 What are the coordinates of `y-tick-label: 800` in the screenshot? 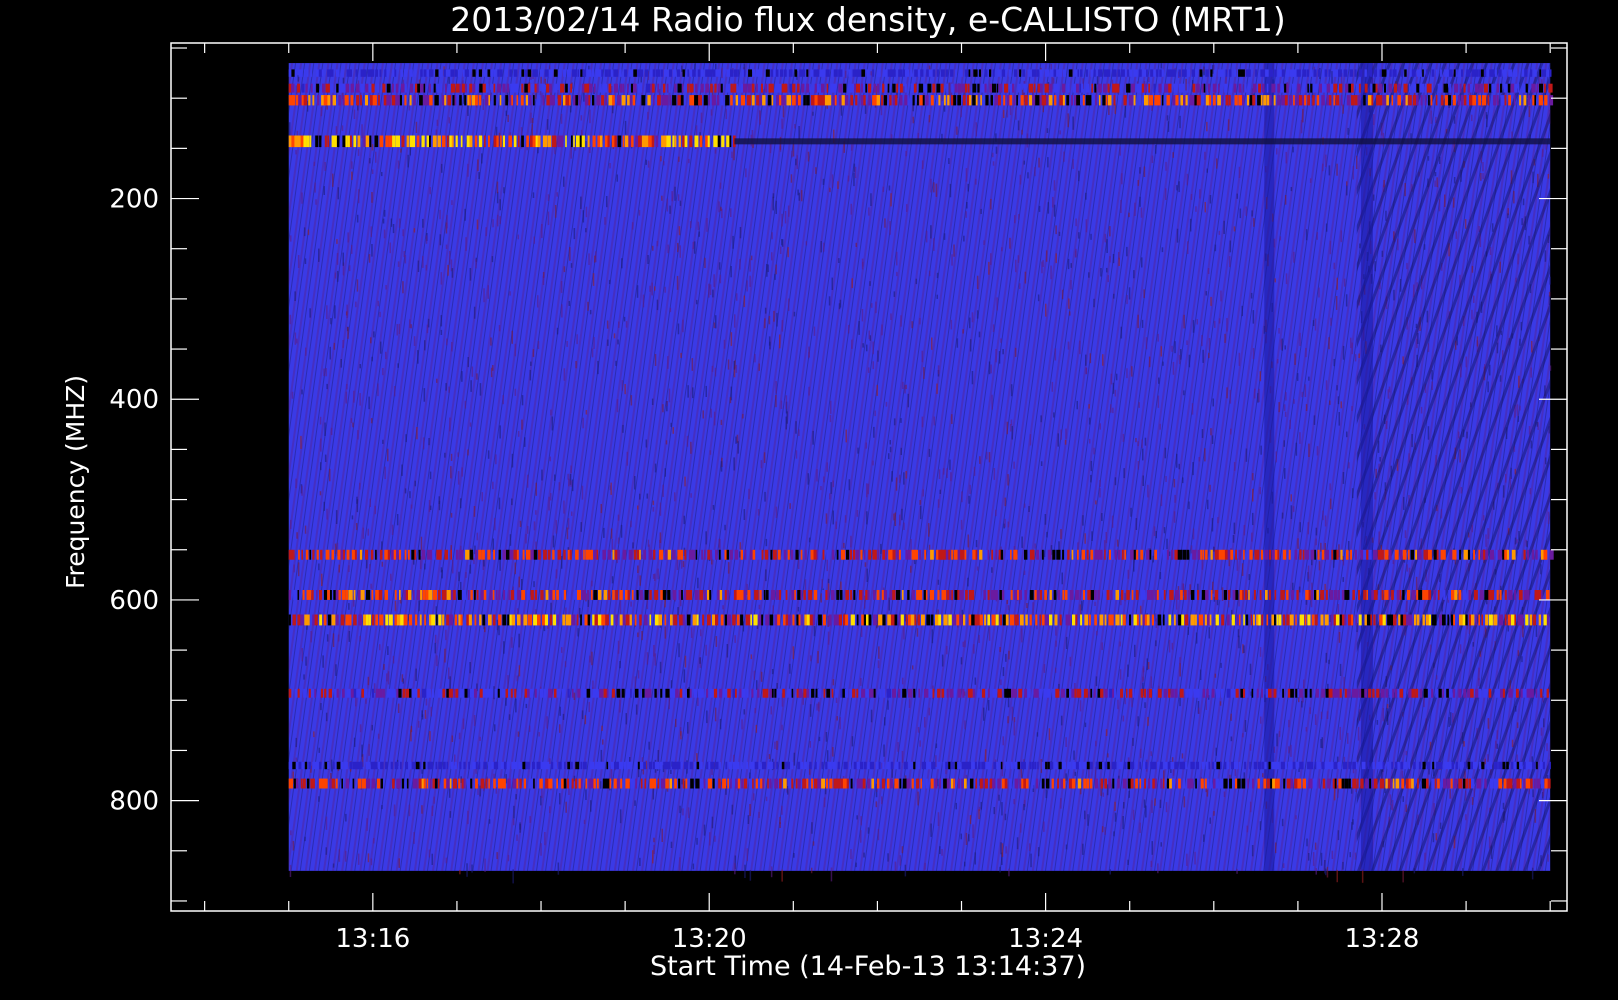 It's located at (134, 802).